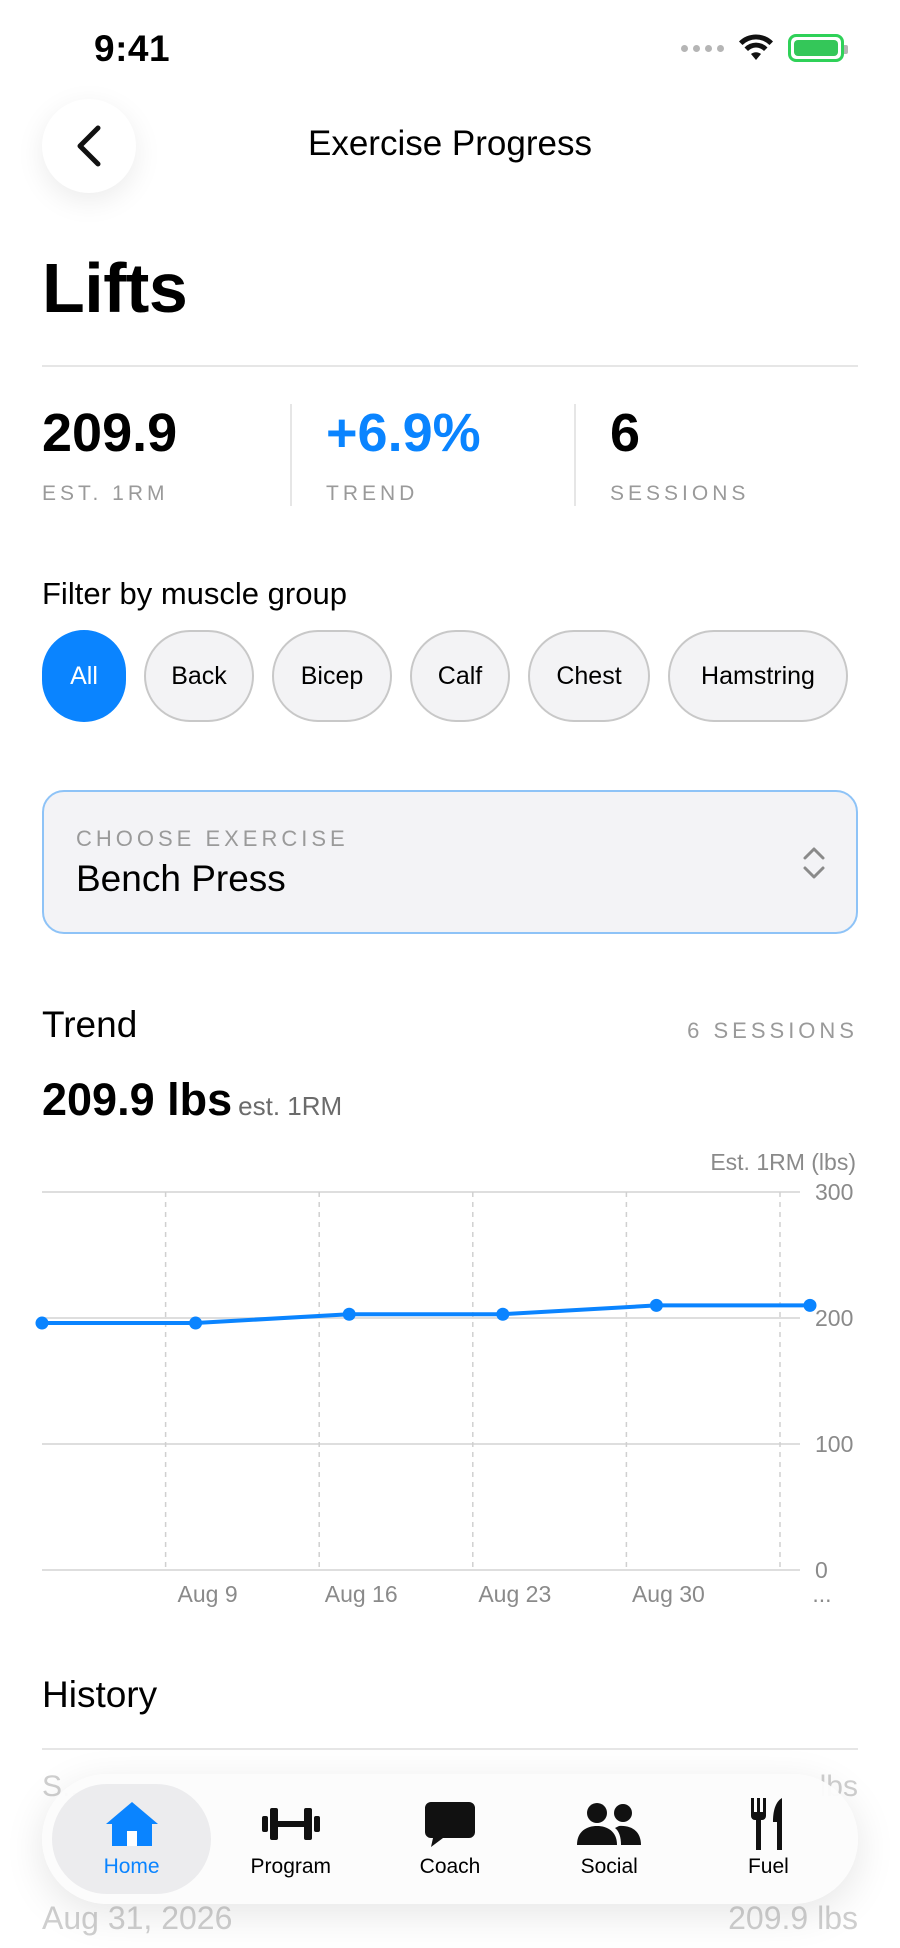 The height and width of the screenshot is (1948, 900). I want to click on chip-all: All, so click(84, 676).